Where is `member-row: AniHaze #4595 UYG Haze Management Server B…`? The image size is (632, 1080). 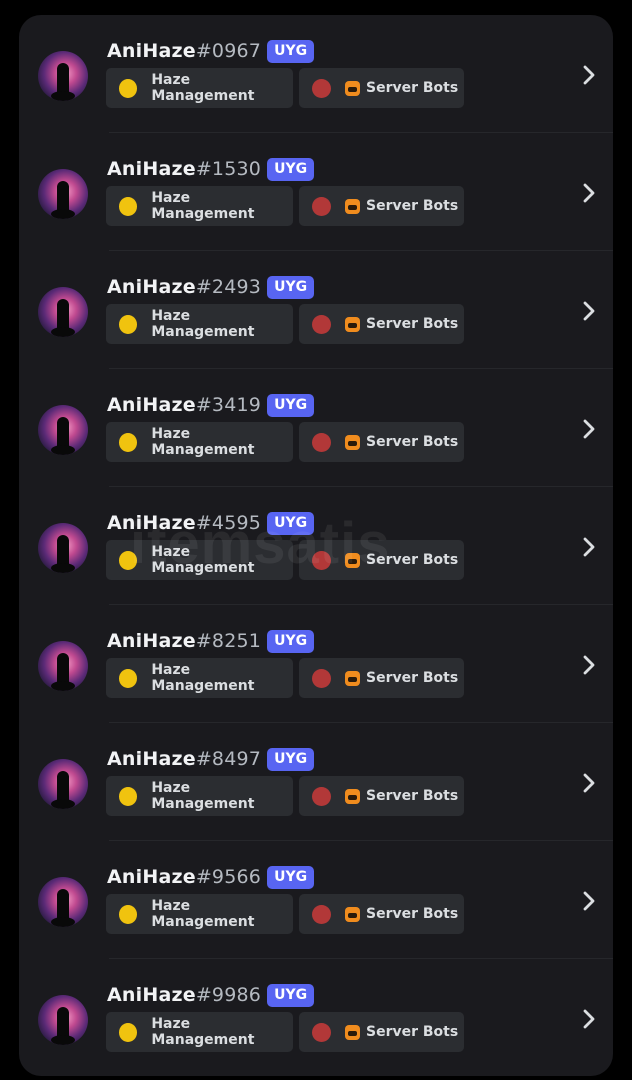
member-row: AniHaze #4595 UYG Haze Management Server B… is located at coordinates (316, 546).